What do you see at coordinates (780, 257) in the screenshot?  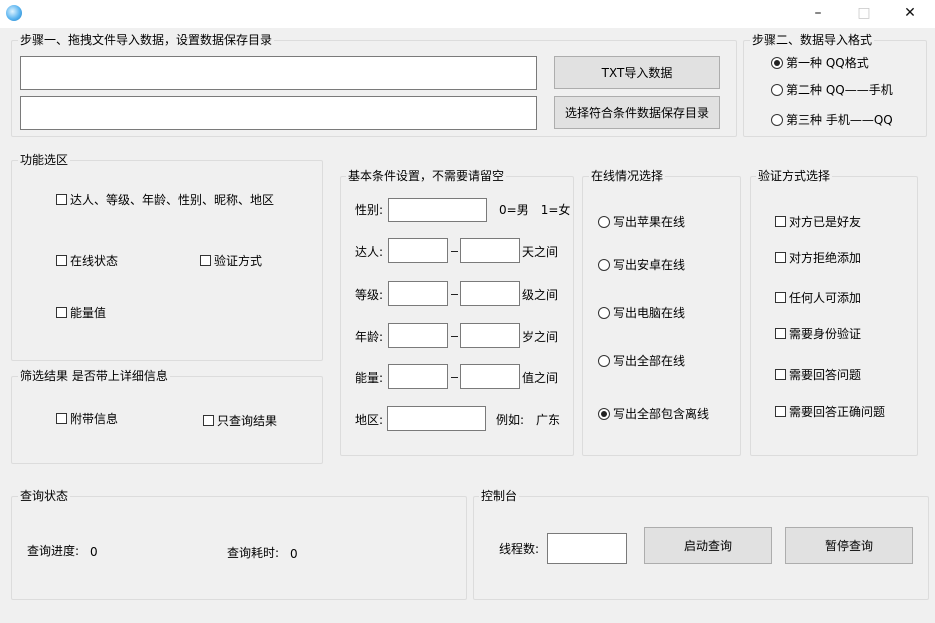 I see `verify-refuse-checkbox` at bounding box center [780, 257].